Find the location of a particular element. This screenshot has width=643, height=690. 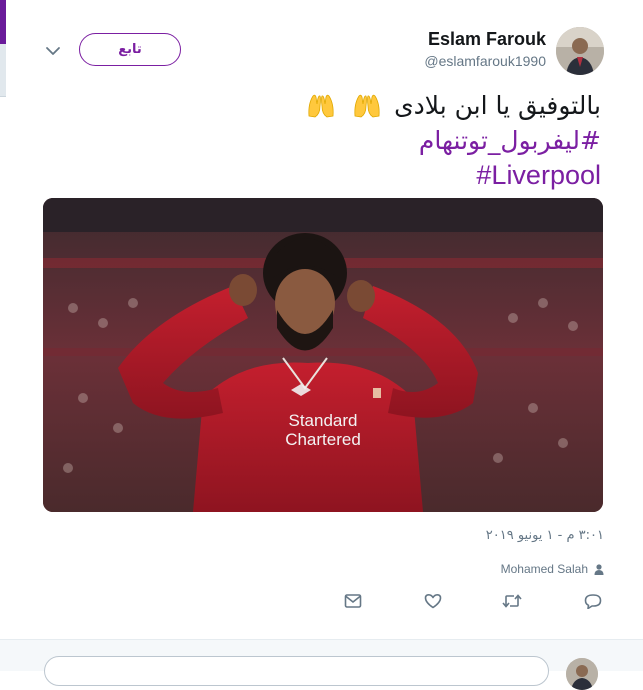

retweet-button is located at coordinates (512, 601).